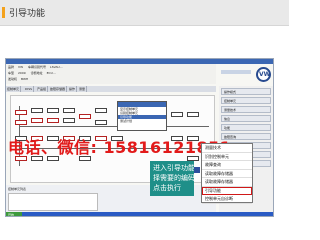  What do you see at coordinates (17, 189) in the screenshot?
I see `list-label: 控制单元列表` at bounding box center [17, 189].